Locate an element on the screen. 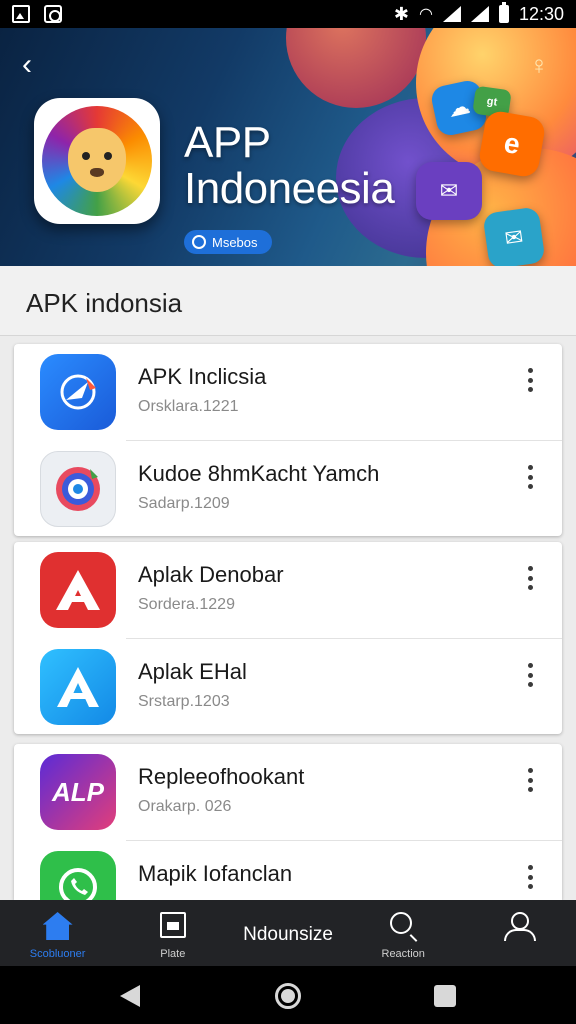 The width and height of the screenshot is (576, 1024). category-pill-label: Msebos is located at coordinates (235, 242).